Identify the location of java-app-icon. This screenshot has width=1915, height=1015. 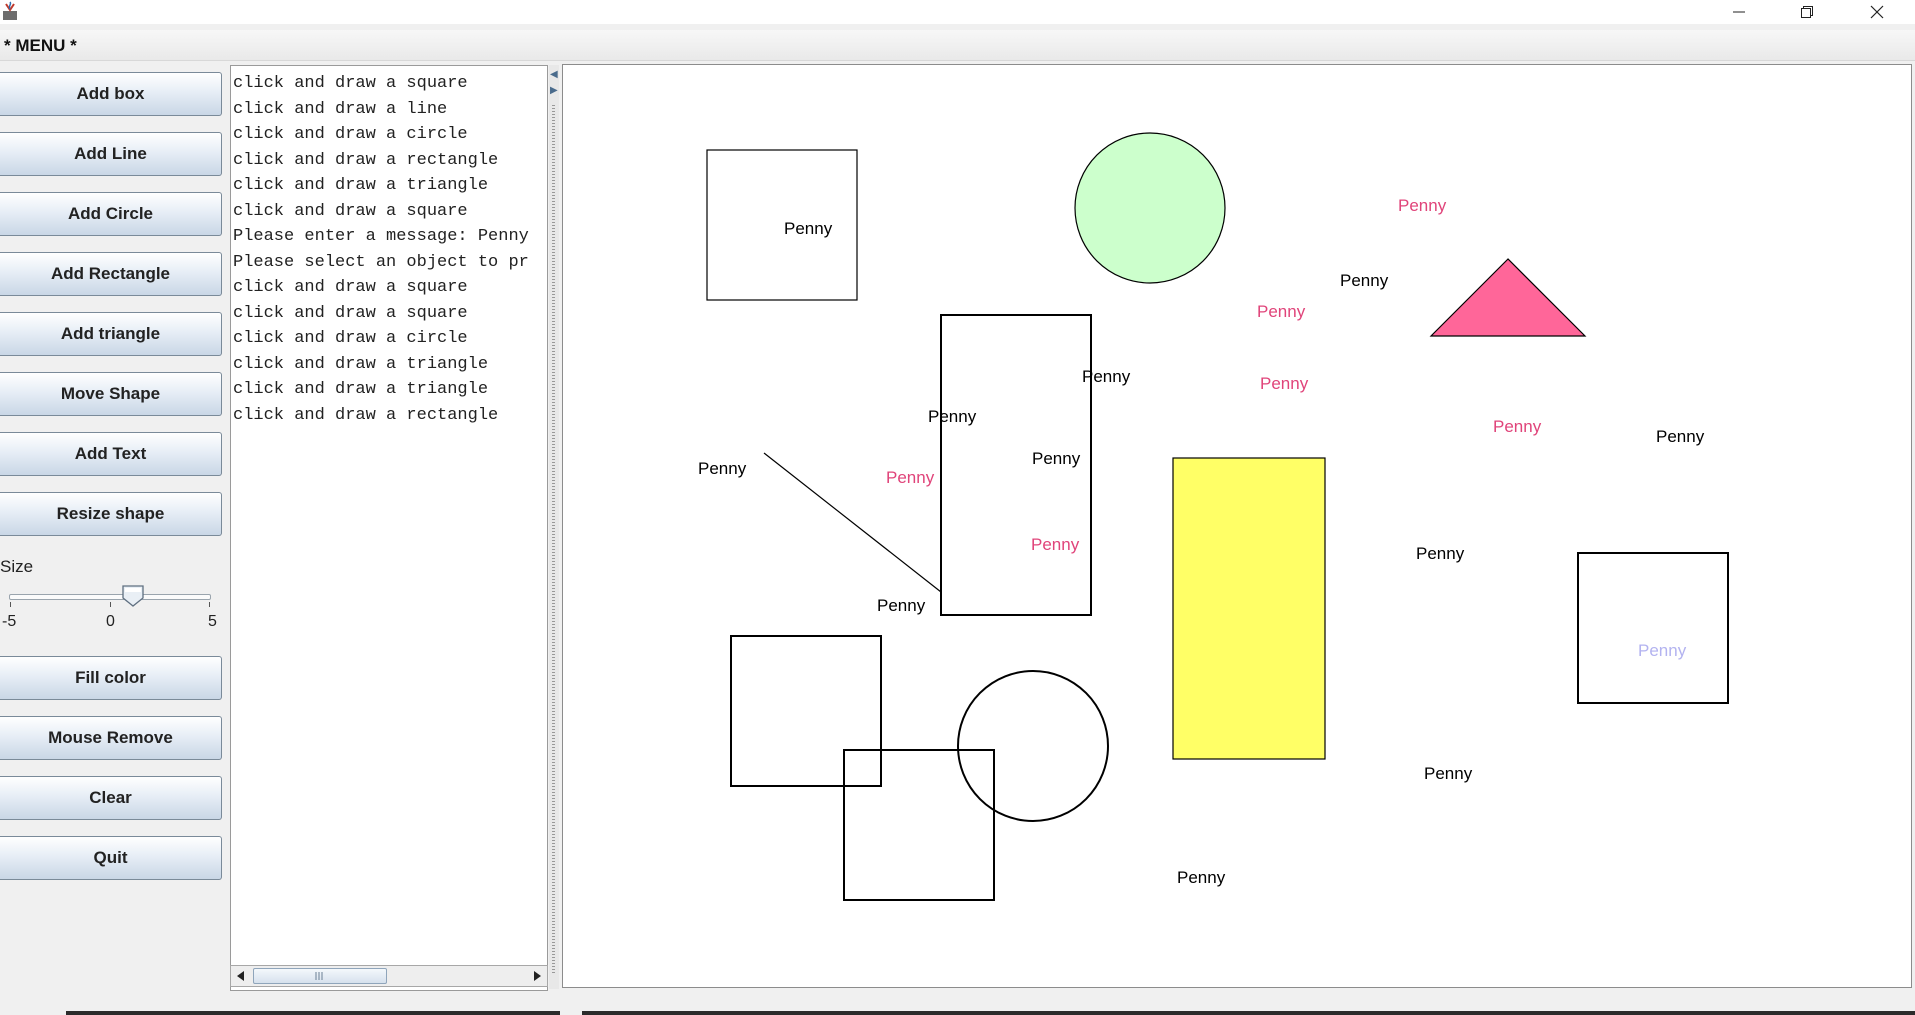
(10, 10).